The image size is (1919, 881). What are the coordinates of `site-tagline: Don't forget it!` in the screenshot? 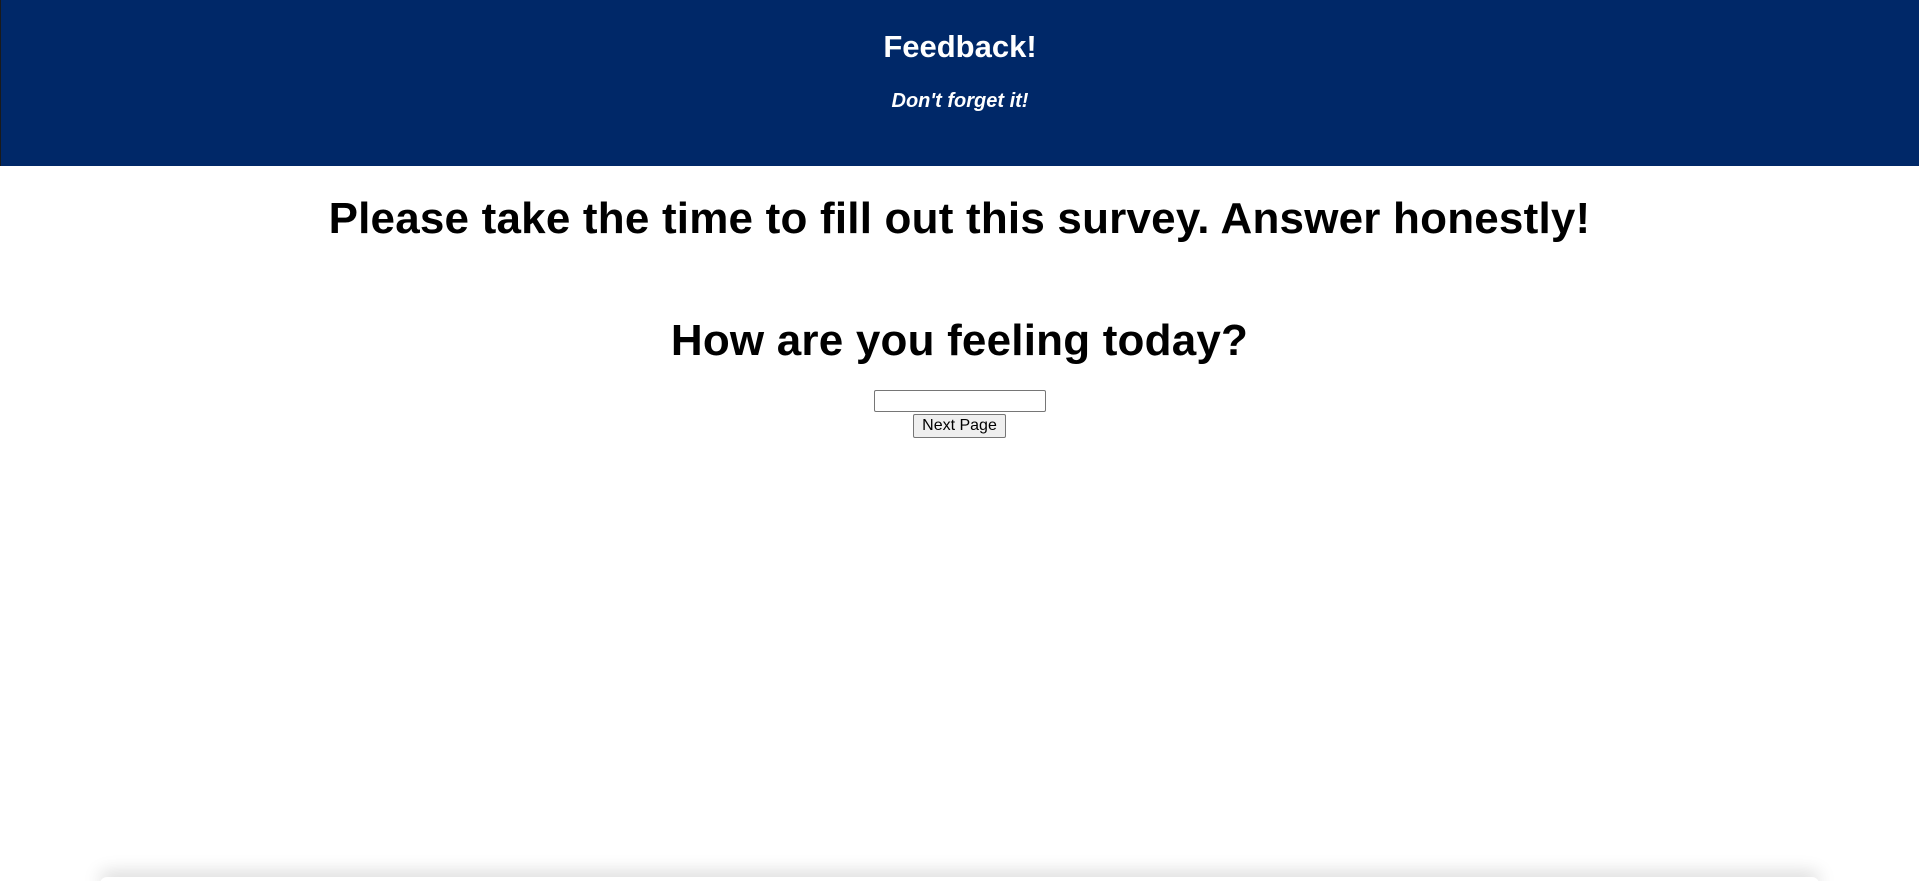 It's located at (960, 101).